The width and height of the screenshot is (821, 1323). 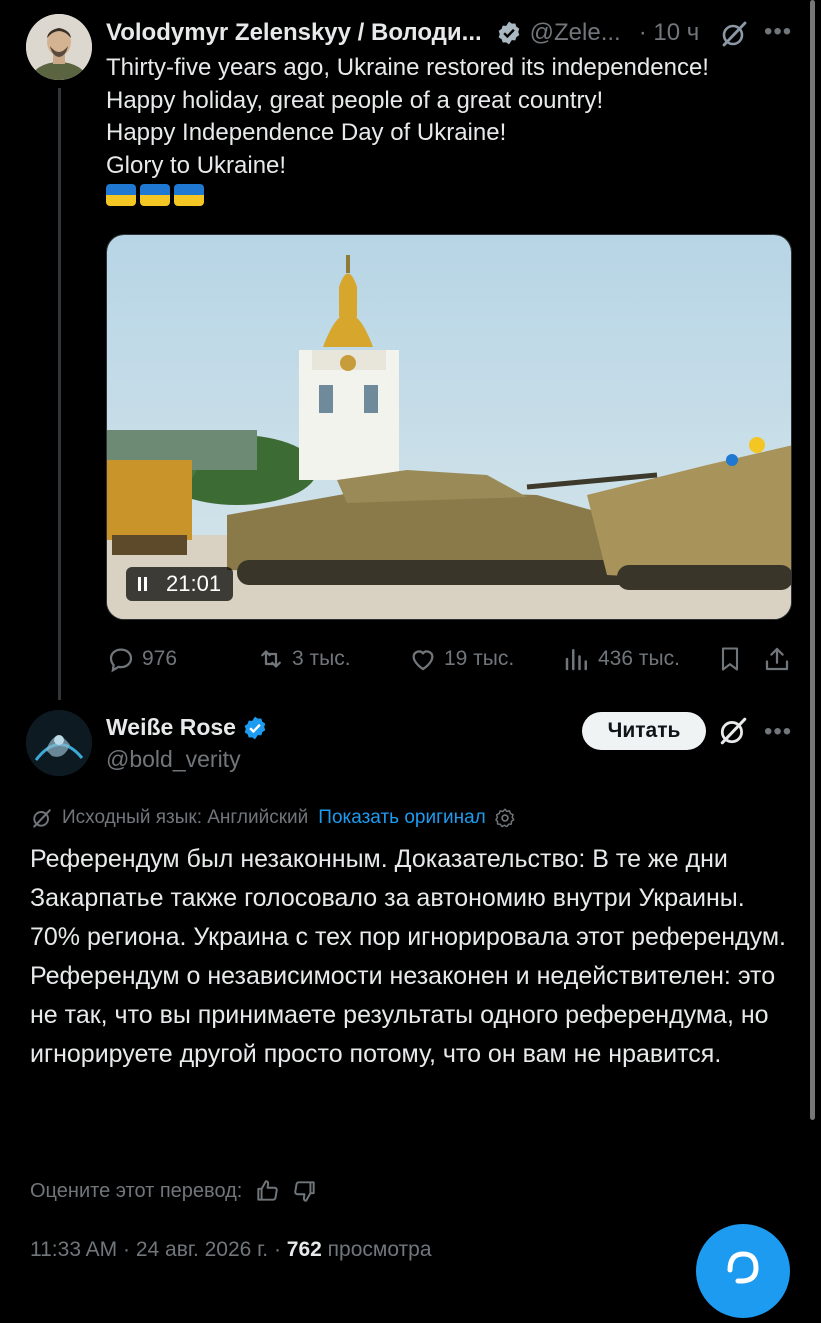 What do you see at coordinates (743, 1267) in the screenshot?
I see `compose-icon` at bounding box center [743, 1267].